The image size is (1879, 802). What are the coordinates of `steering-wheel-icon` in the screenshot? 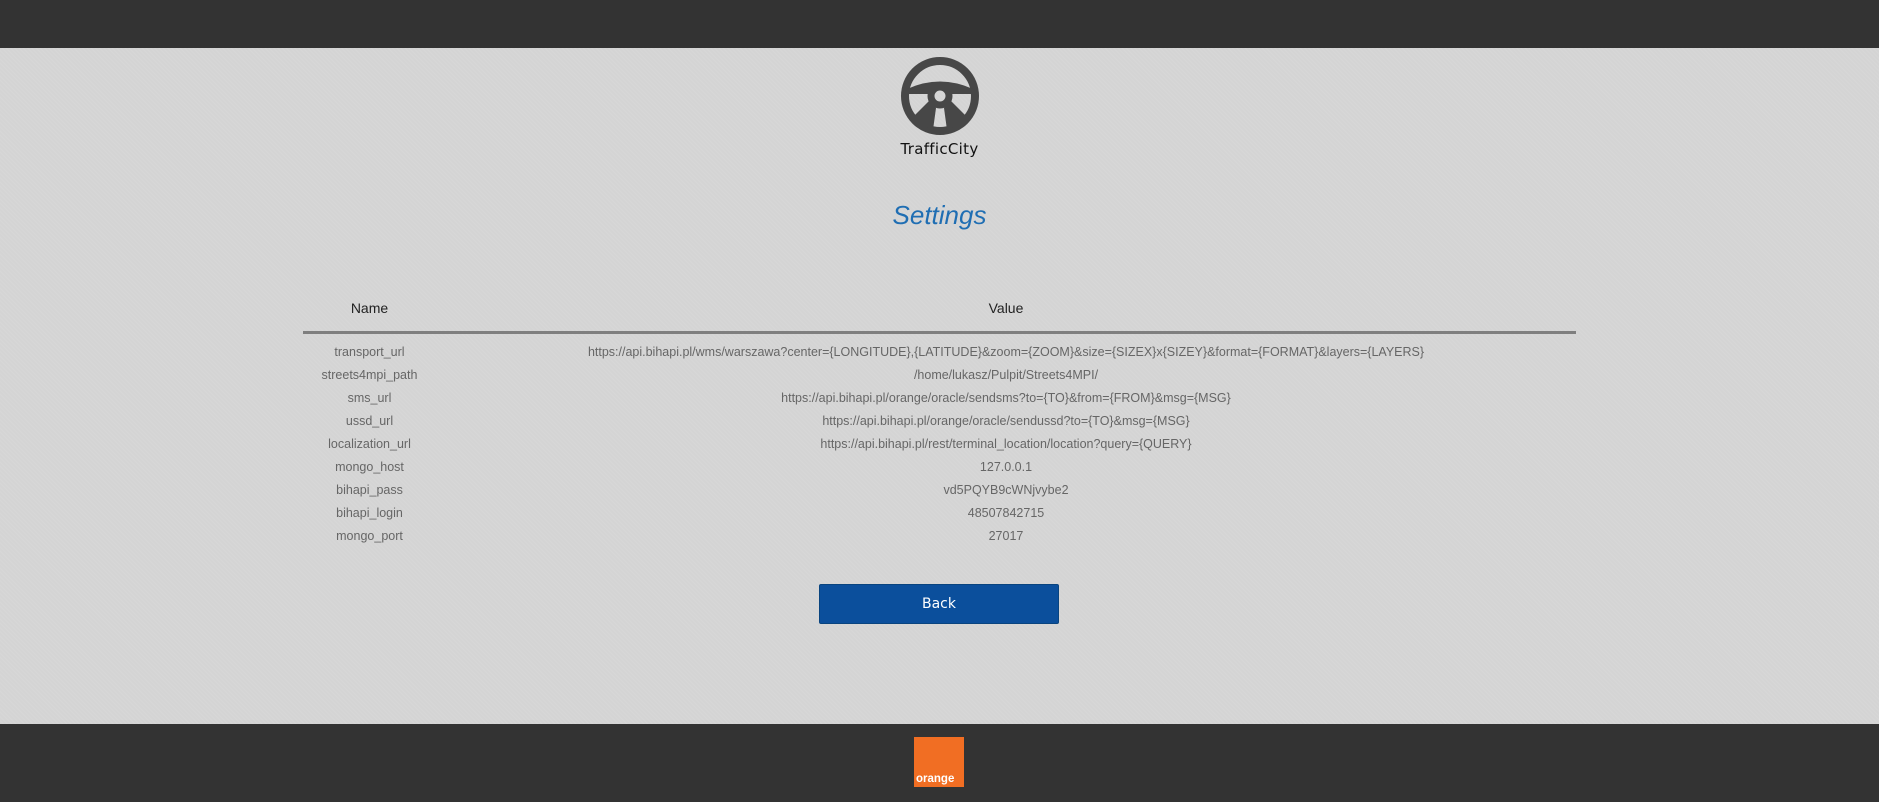 It's located at (939, 96).